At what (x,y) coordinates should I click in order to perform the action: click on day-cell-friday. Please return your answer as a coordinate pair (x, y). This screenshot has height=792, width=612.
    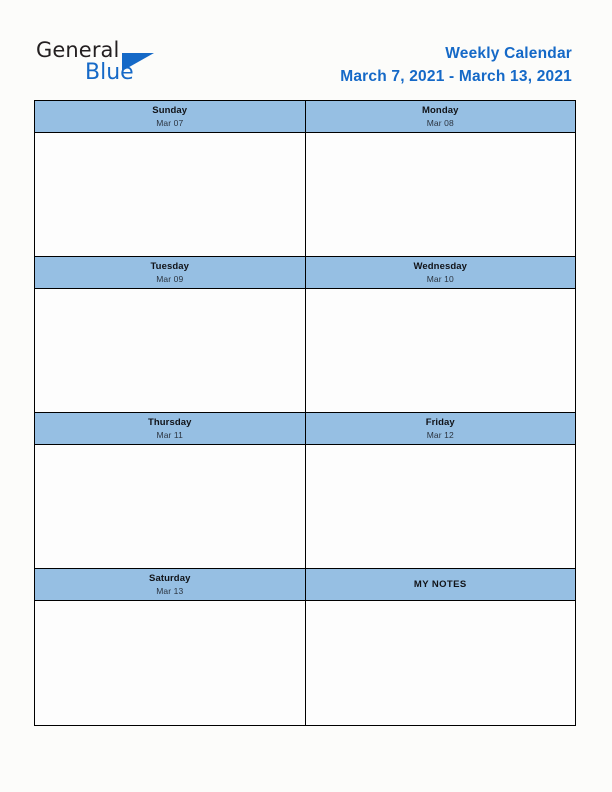
    Looking at the image, I should click on (440, 506).